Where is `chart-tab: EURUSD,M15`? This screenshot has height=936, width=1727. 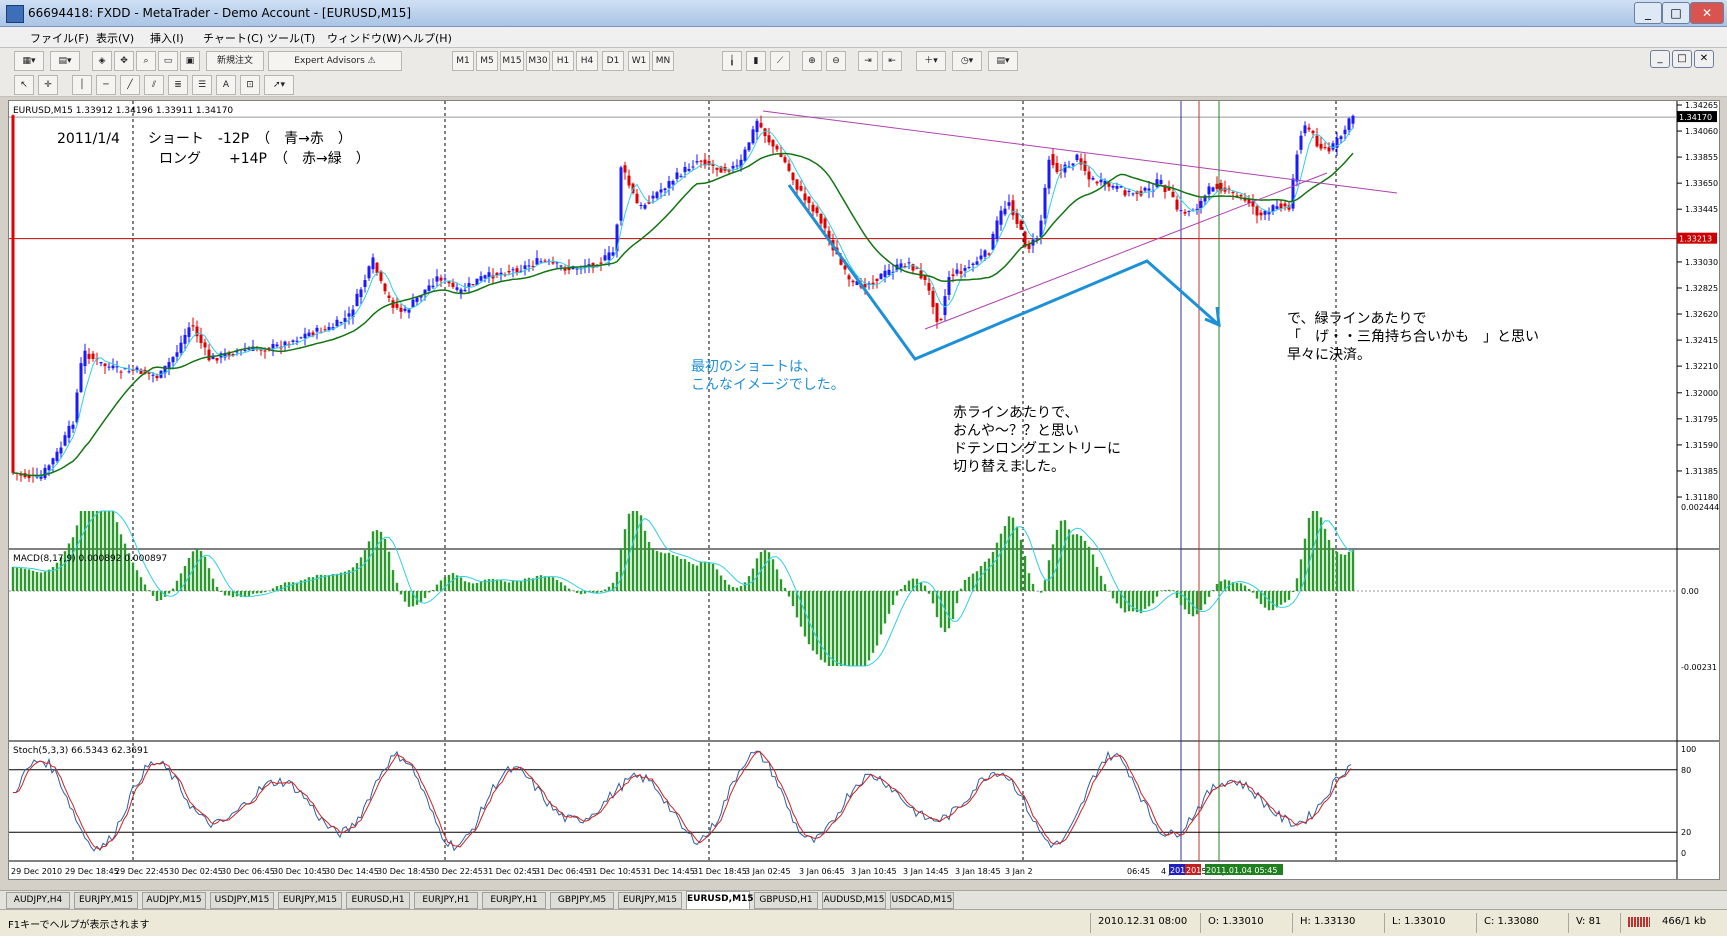
chart-tab: EURUSD,M15 is located at coordinates (718, 900).